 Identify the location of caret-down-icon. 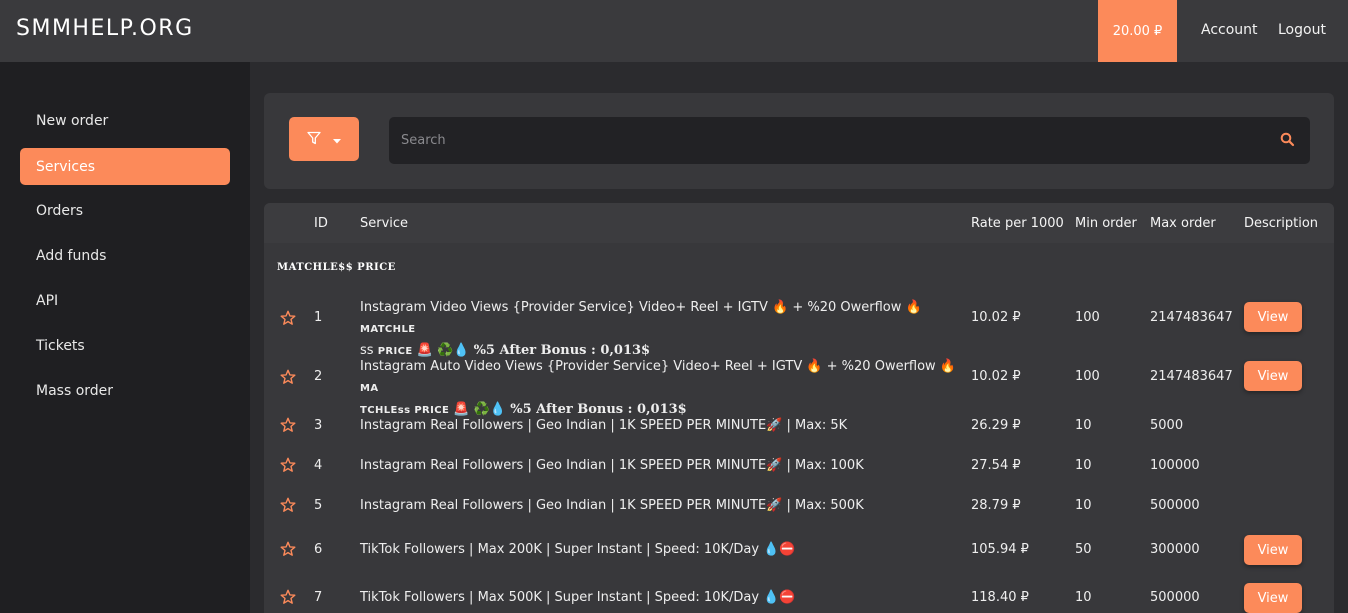
(337, 139).